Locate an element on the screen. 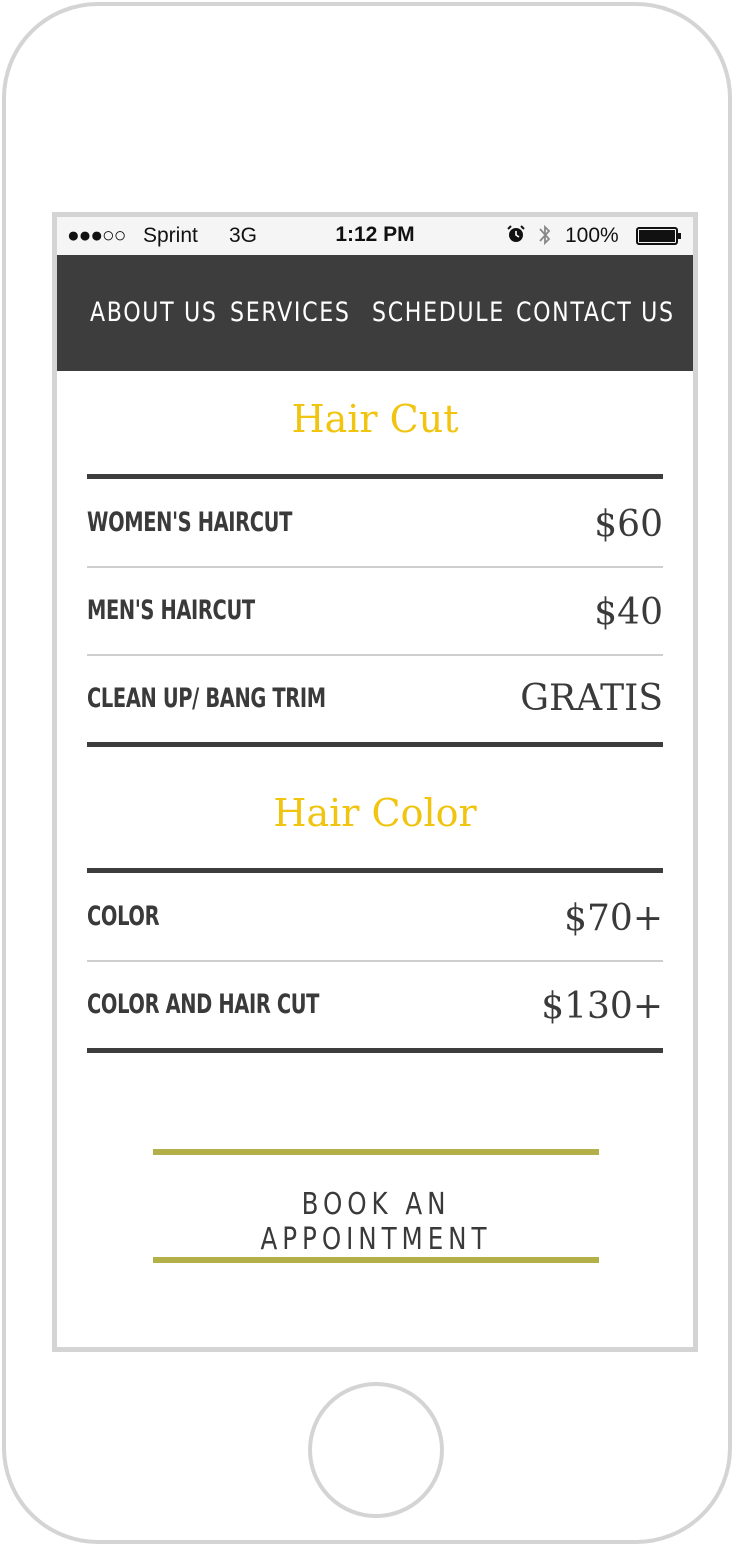  cta-bottom-line is located at coordinates (376, 1260).